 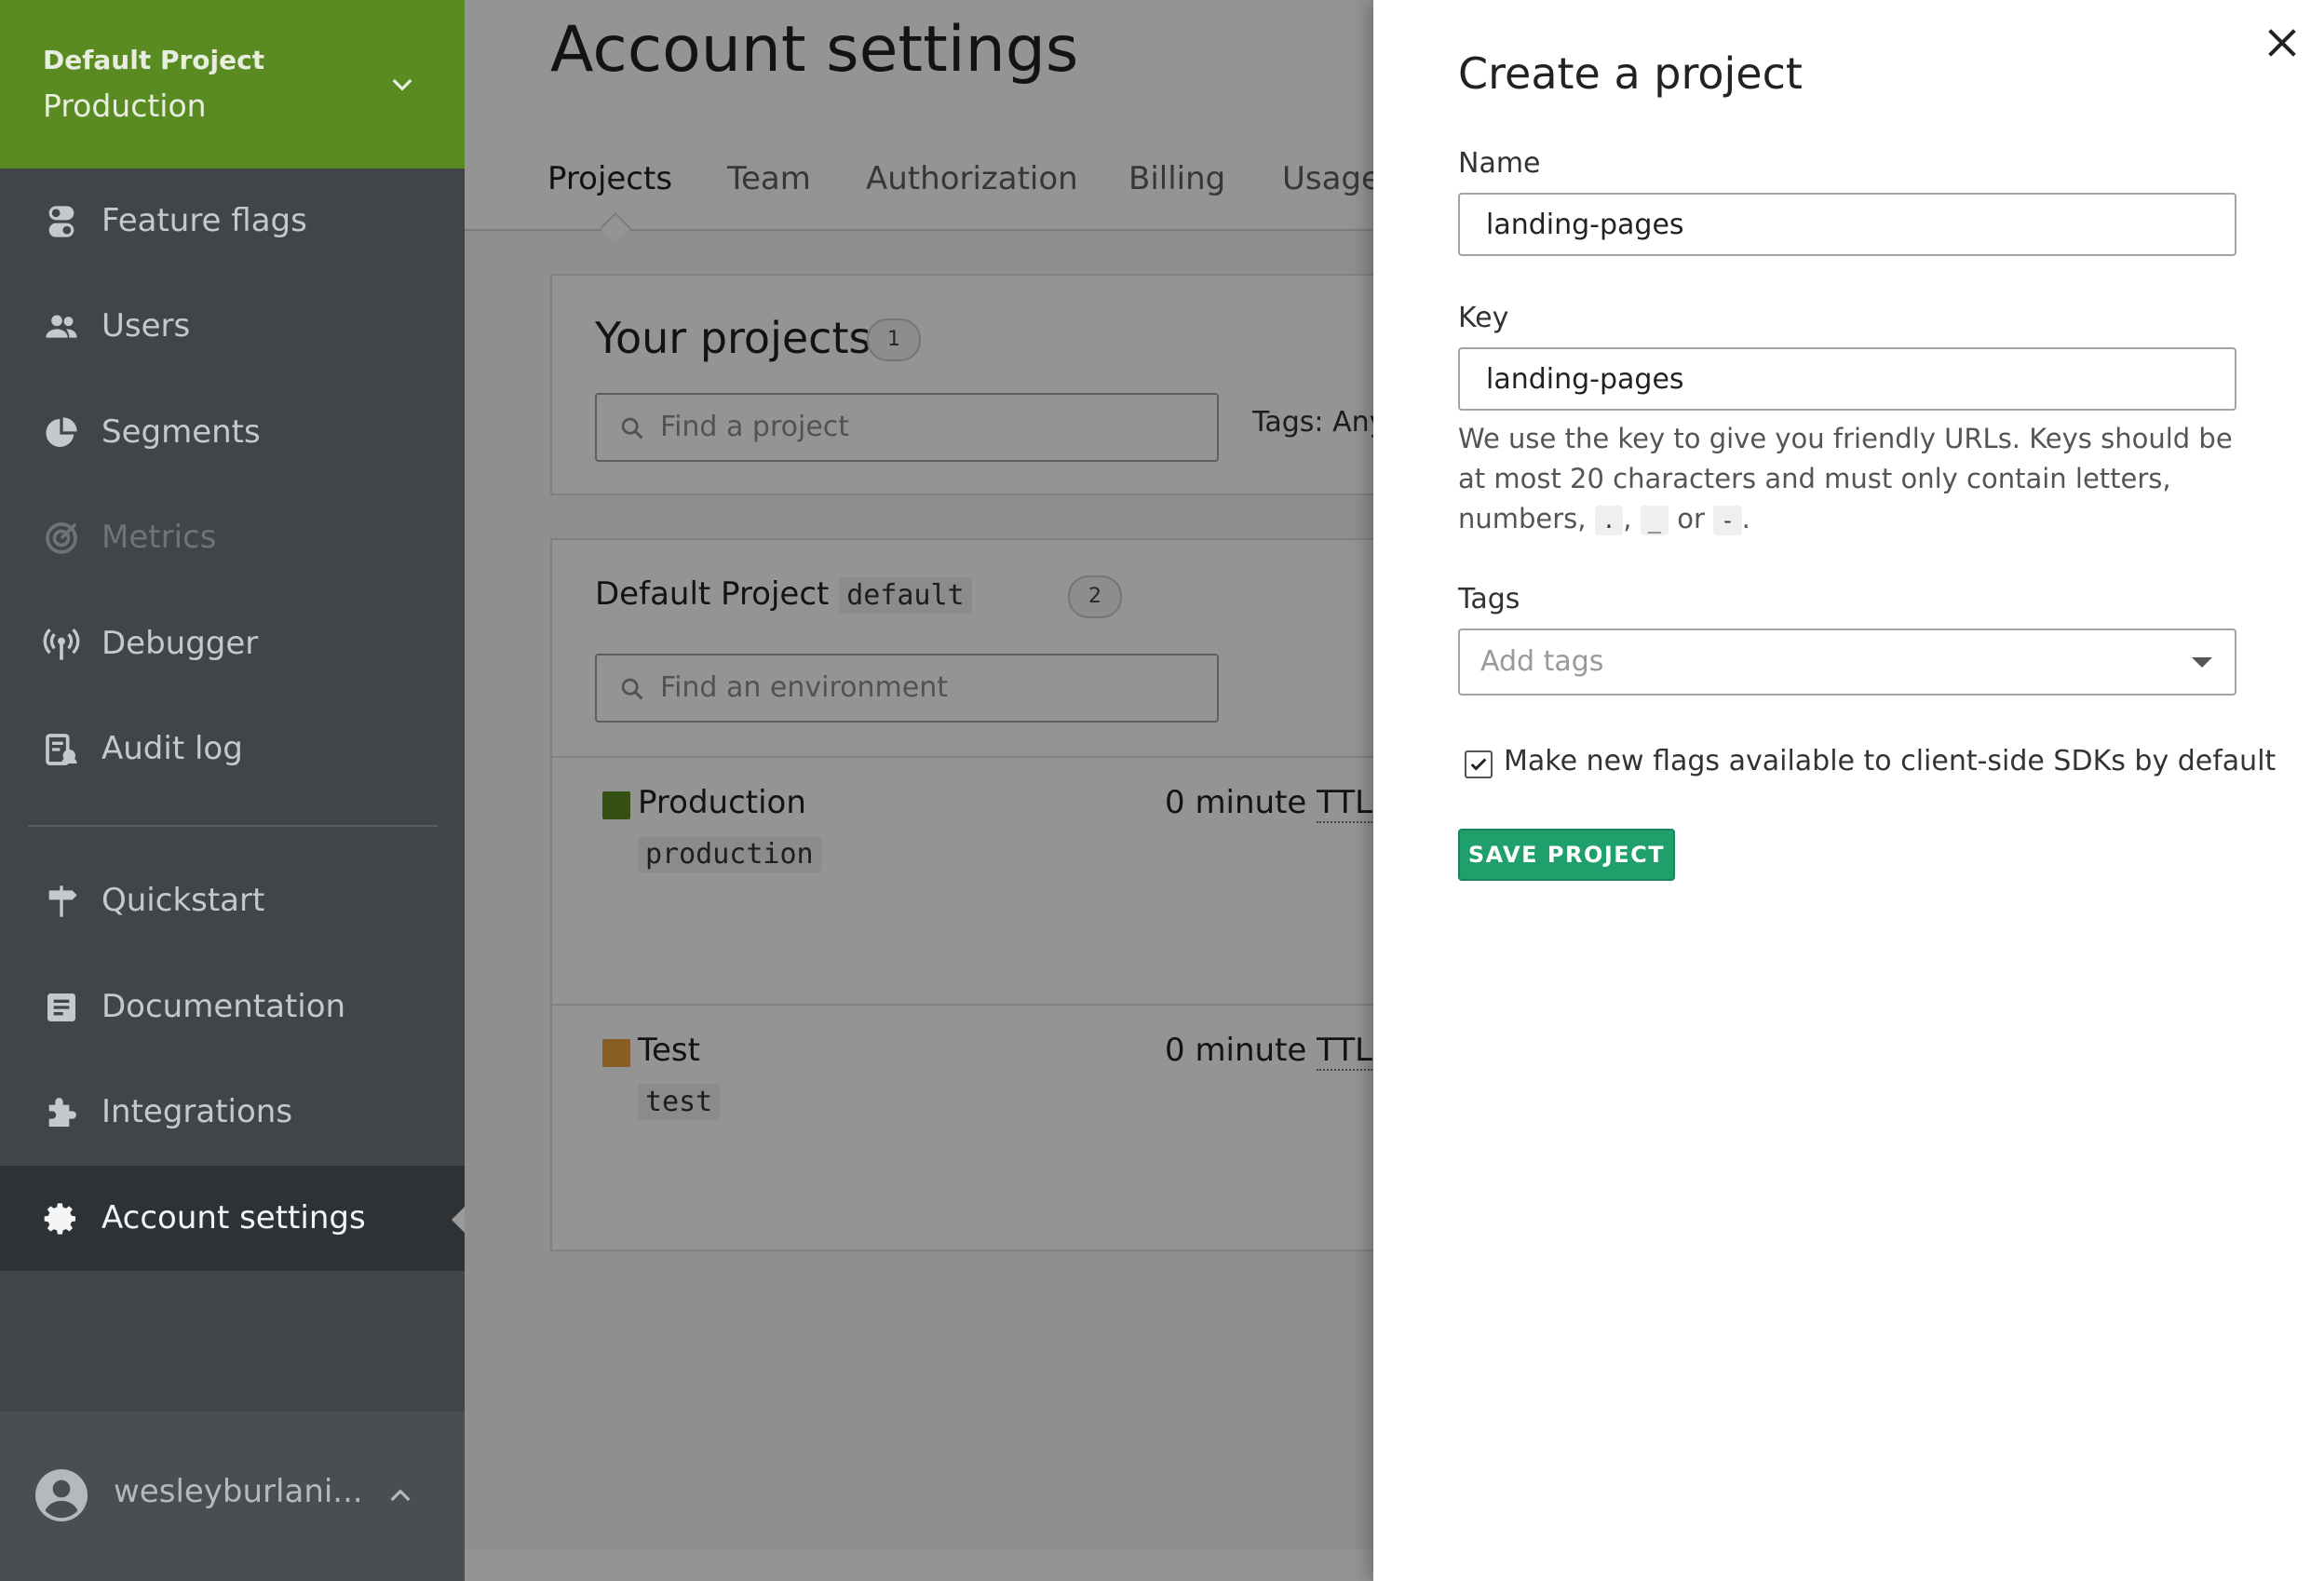 I want to click on pie-chart-icon, so click(x=62, y=432).